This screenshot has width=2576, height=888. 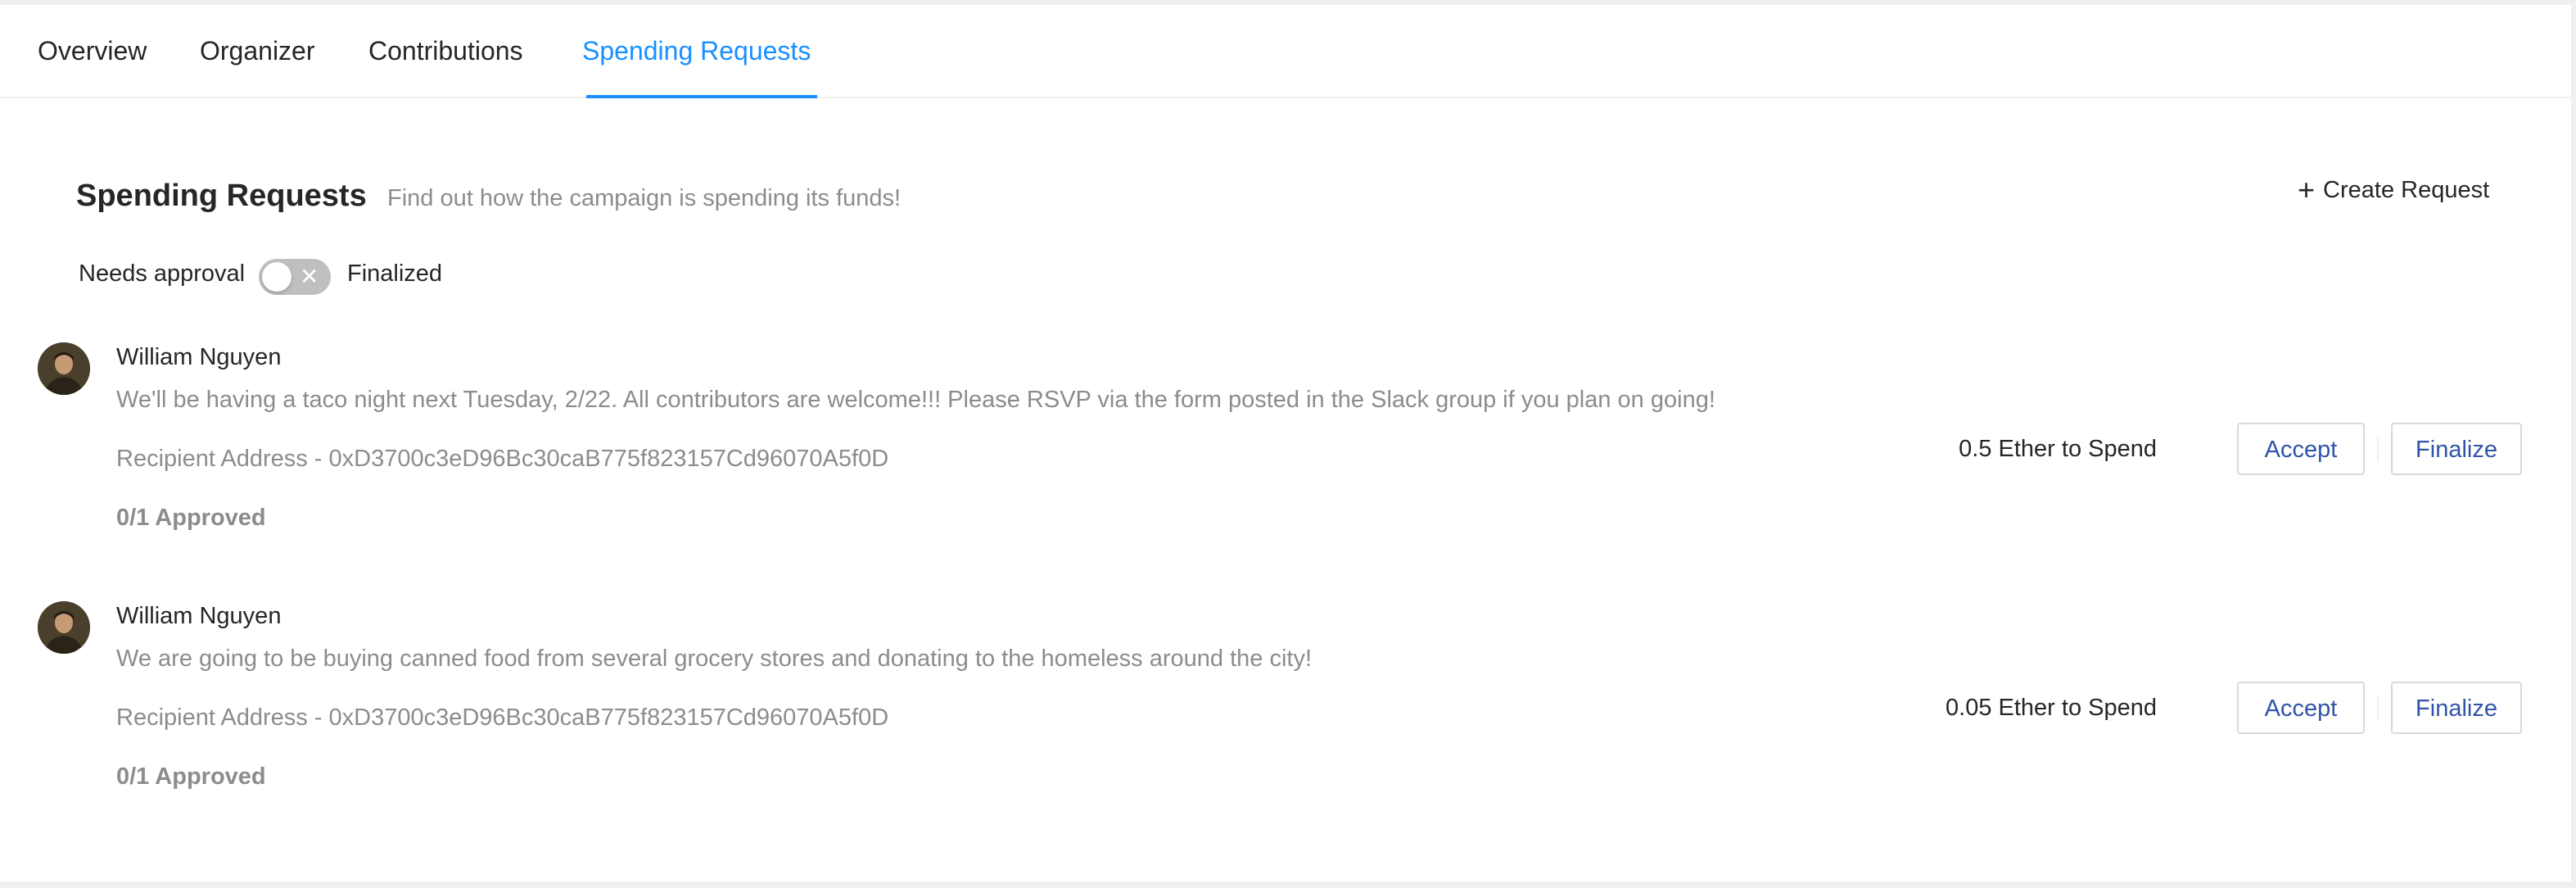 What do you see at coordinates (2058, 449) in the screenshot?
I see `spend-amount: 0.5 Ether to Spend` at bounding box center [2058, 449].